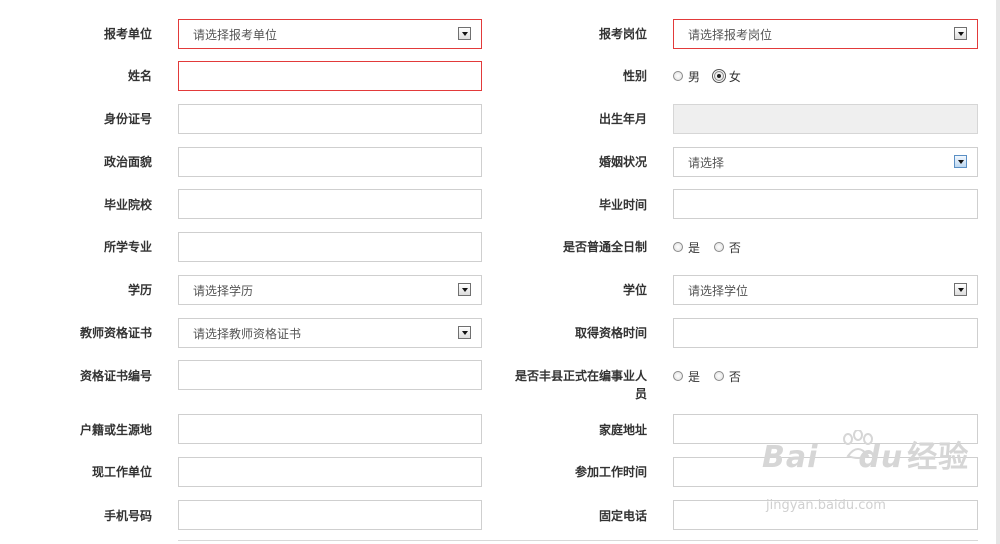 This screenshot has width=1000, height=544. I want to click on unit-select: 请选择报考单位, so click(330, 34).